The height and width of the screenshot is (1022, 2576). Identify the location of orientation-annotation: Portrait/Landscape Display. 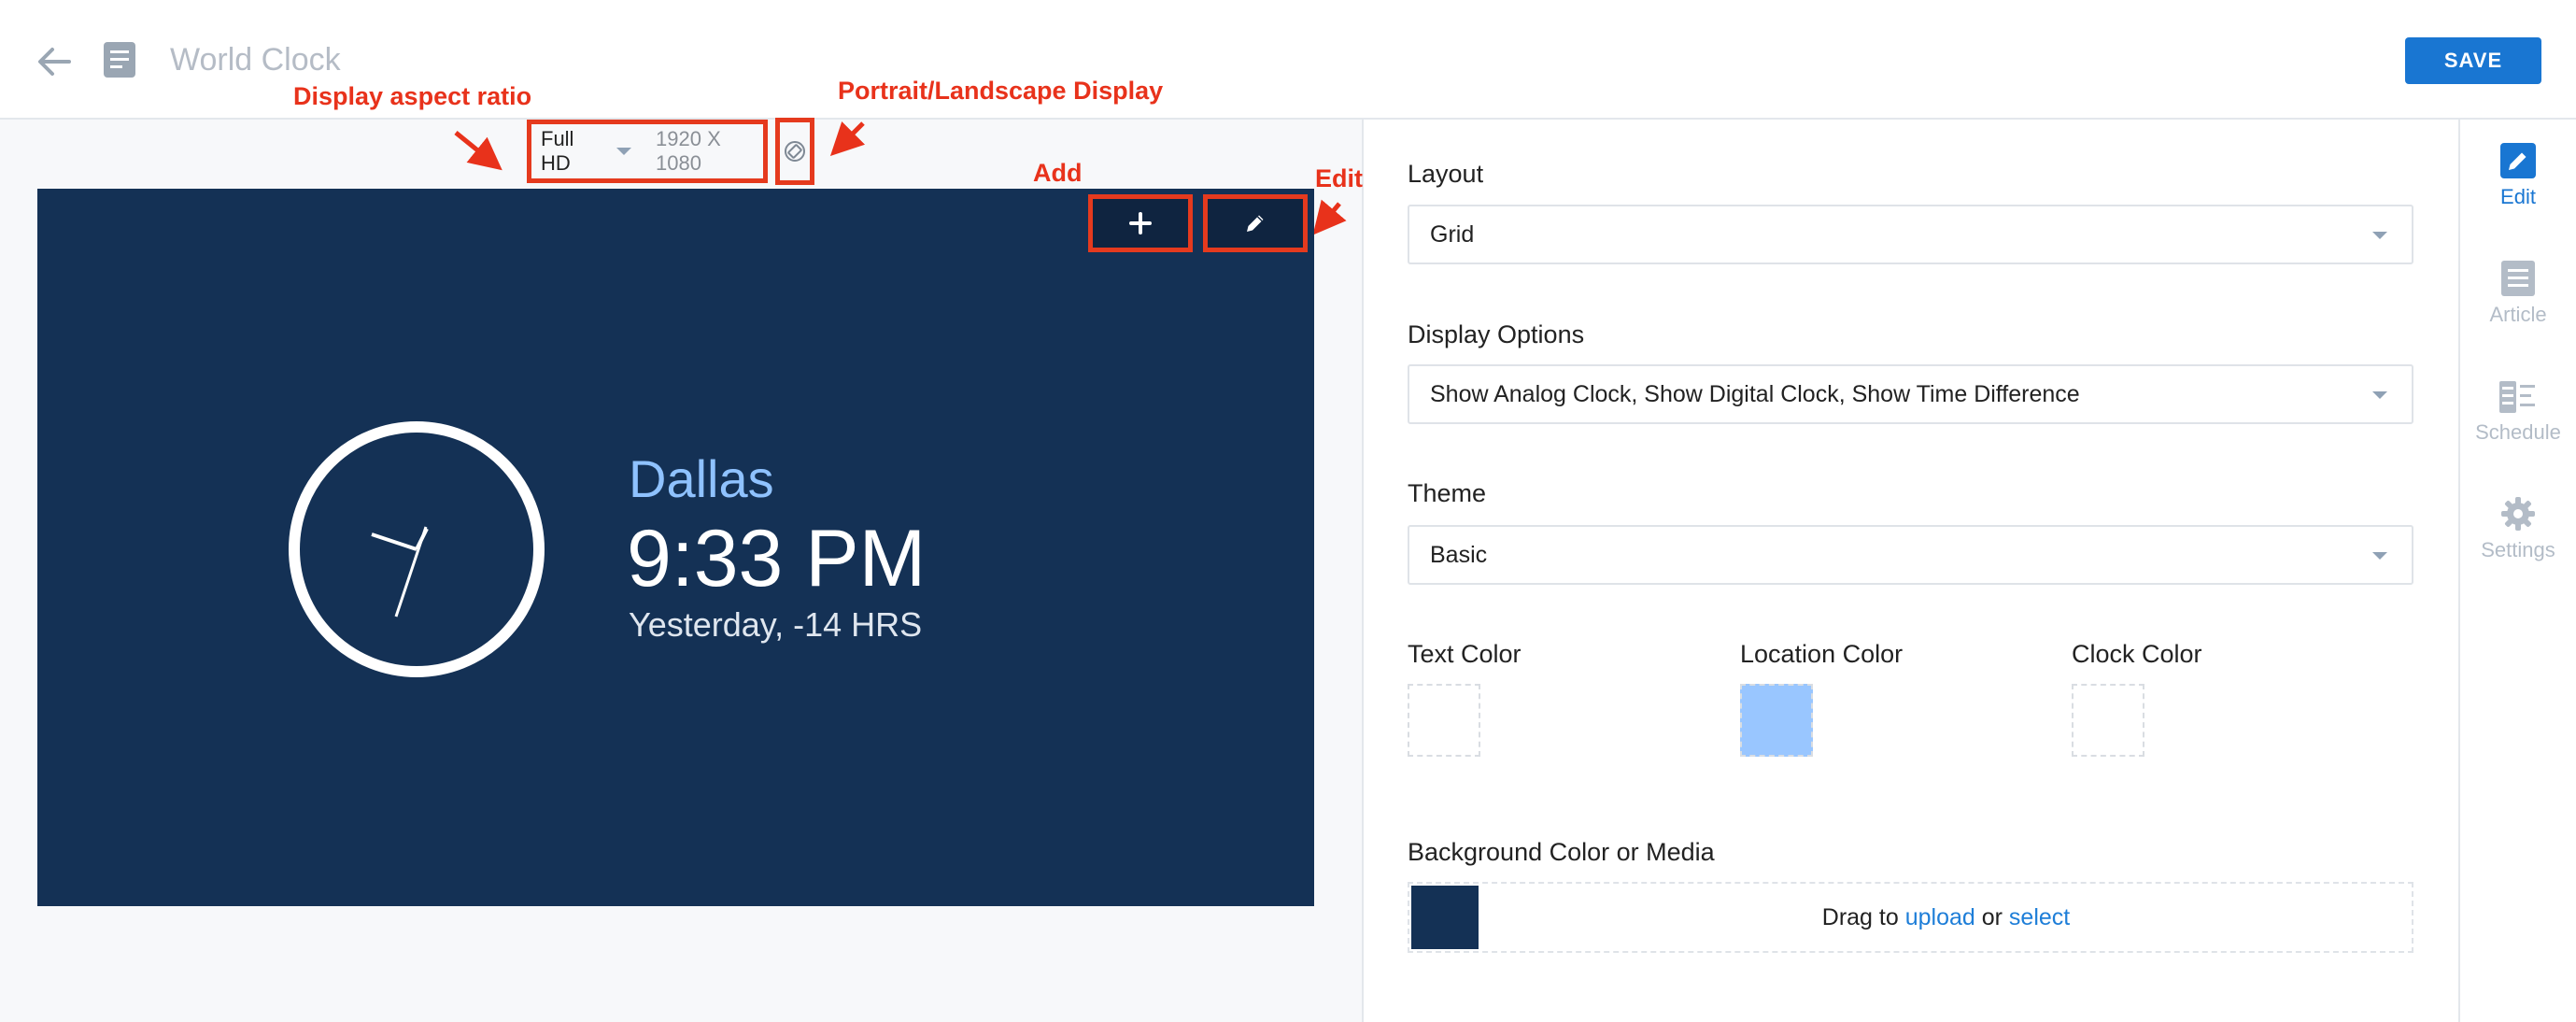
(1001, 91).